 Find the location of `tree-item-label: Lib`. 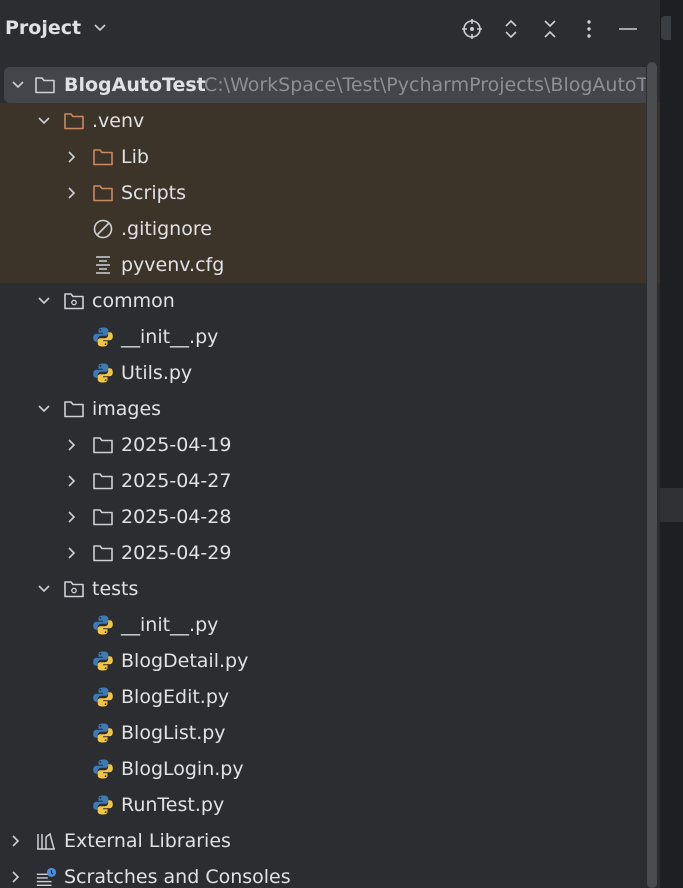

tree-item-label: Lib is located at coordinates (135, 157).